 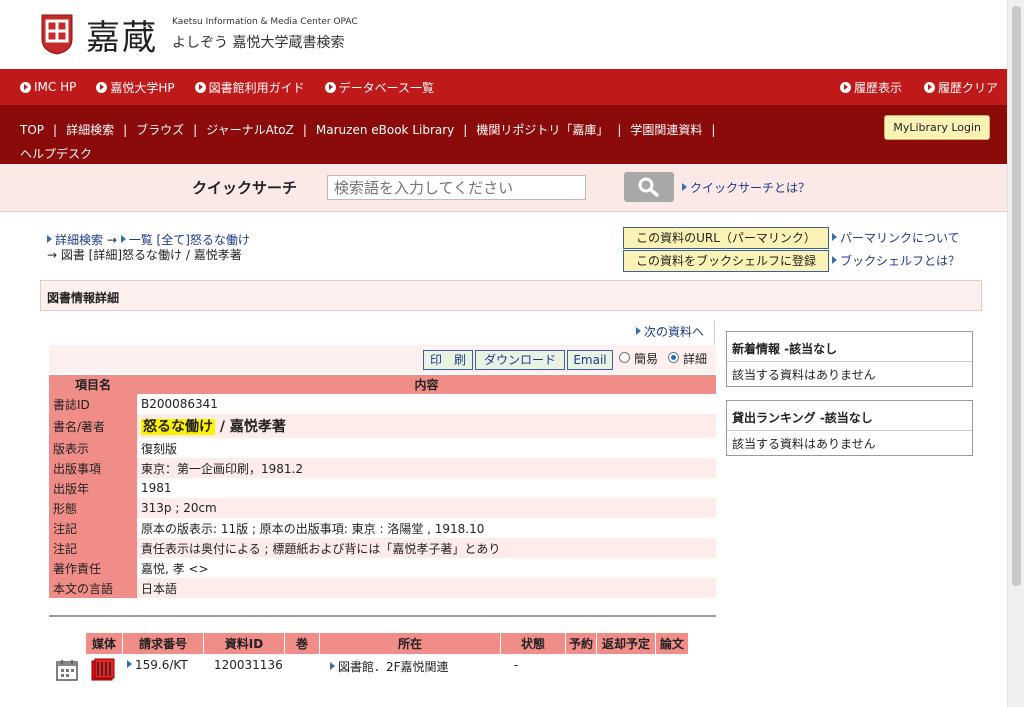 I want to click on breadcrumb-label: 詳細検索, so click(x=79, y=240).